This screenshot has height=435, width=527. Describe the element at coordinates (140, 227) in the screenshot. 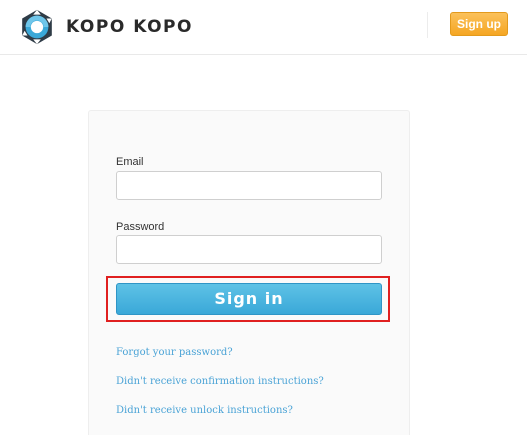

I see `password-label: Password` at that location.